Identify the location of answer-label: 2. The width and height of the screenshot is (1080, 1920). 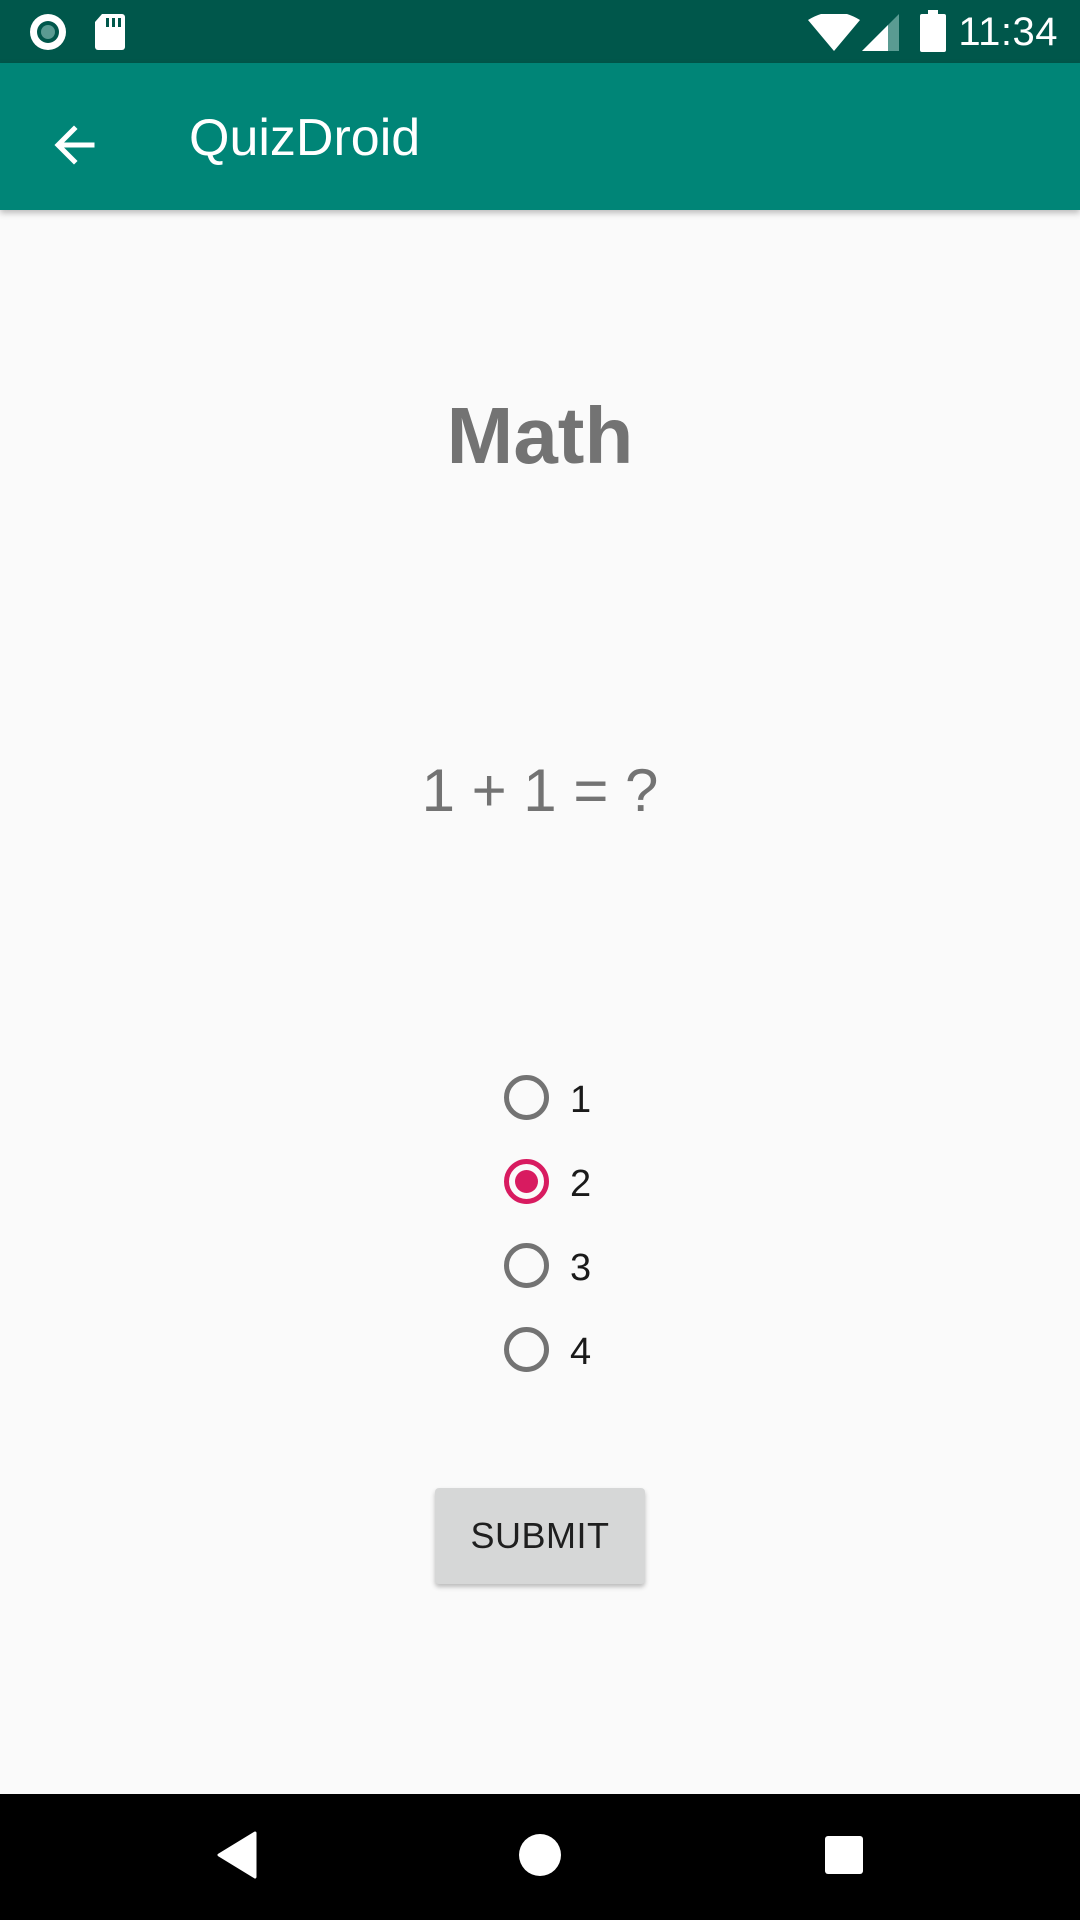
(581, 1184).